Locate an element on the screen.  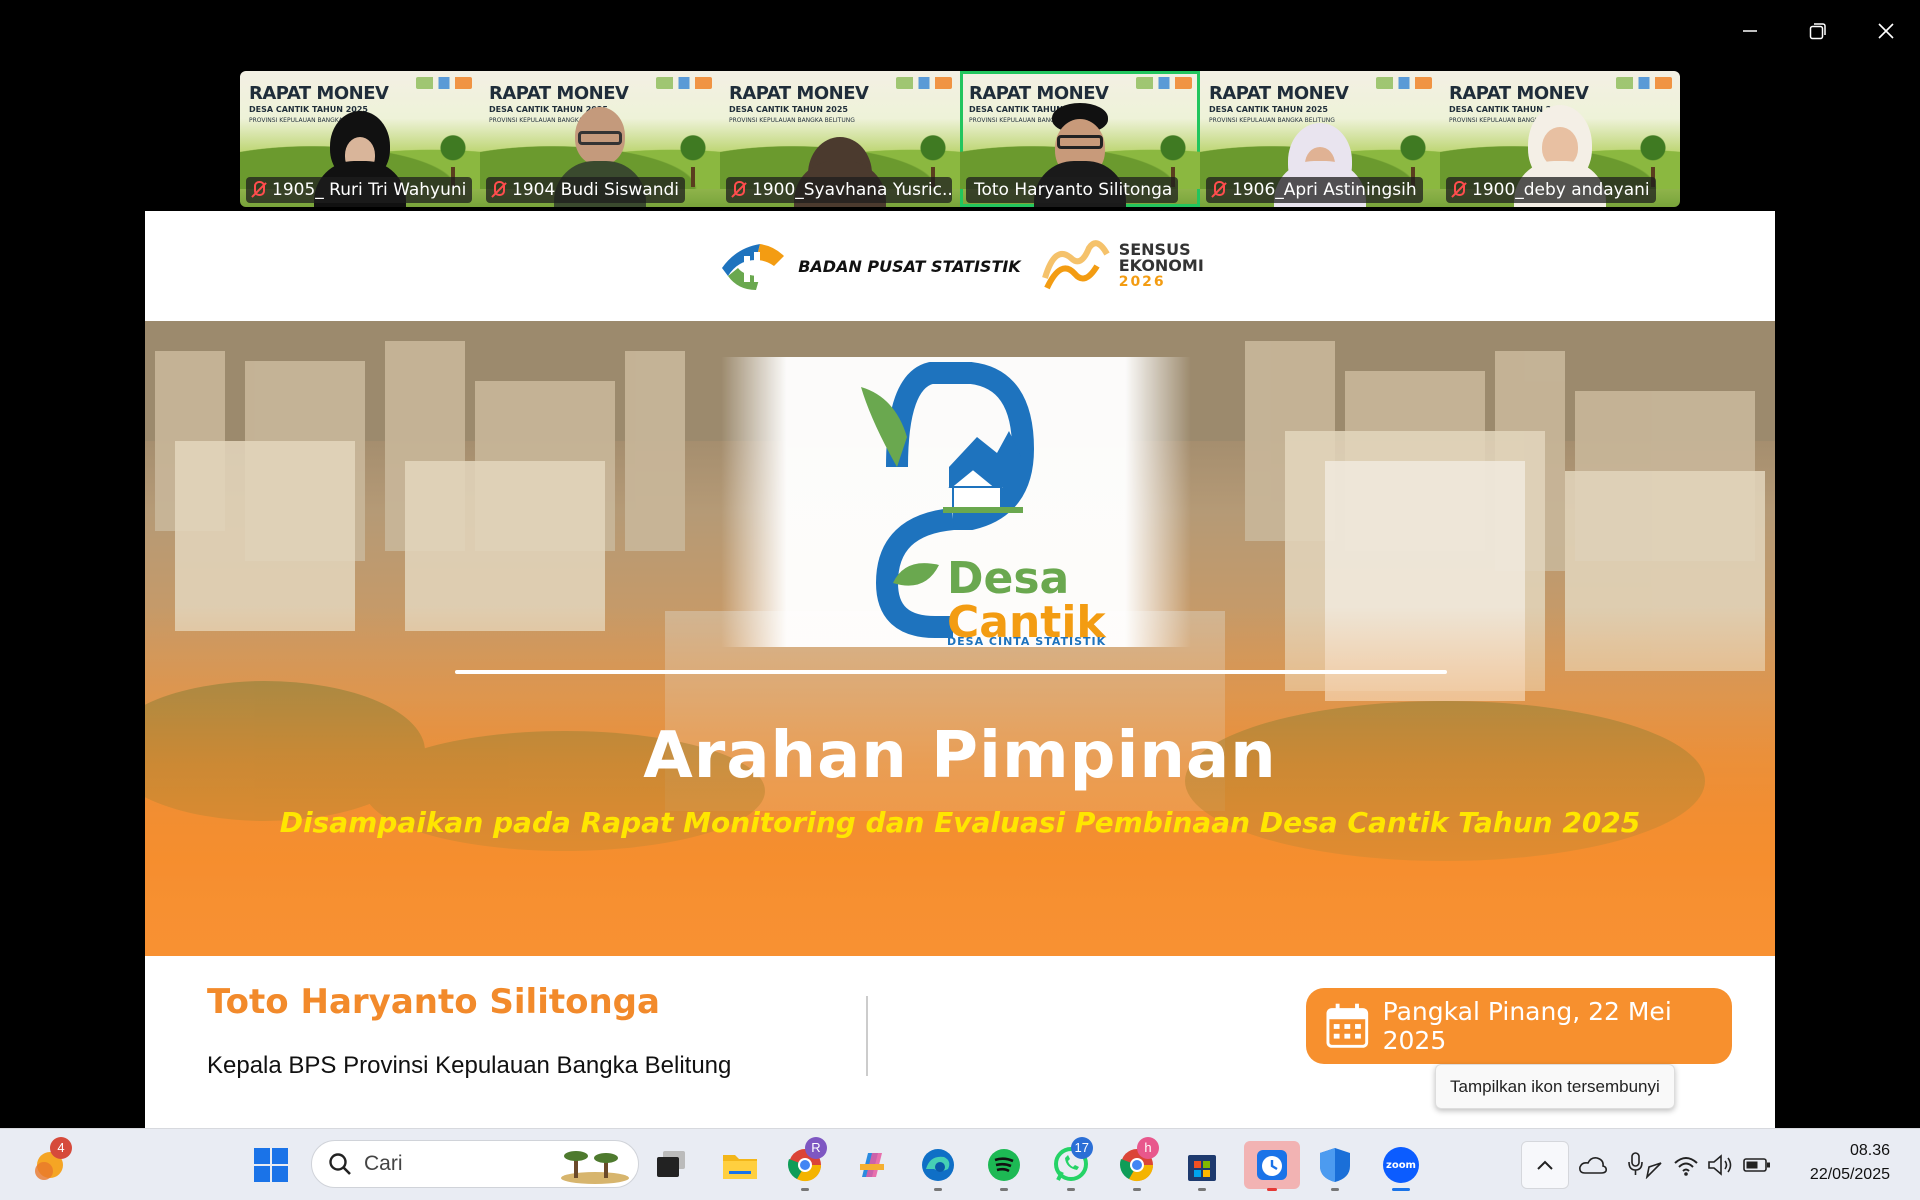
battery-icon is located at coordinates (1756, 1165).